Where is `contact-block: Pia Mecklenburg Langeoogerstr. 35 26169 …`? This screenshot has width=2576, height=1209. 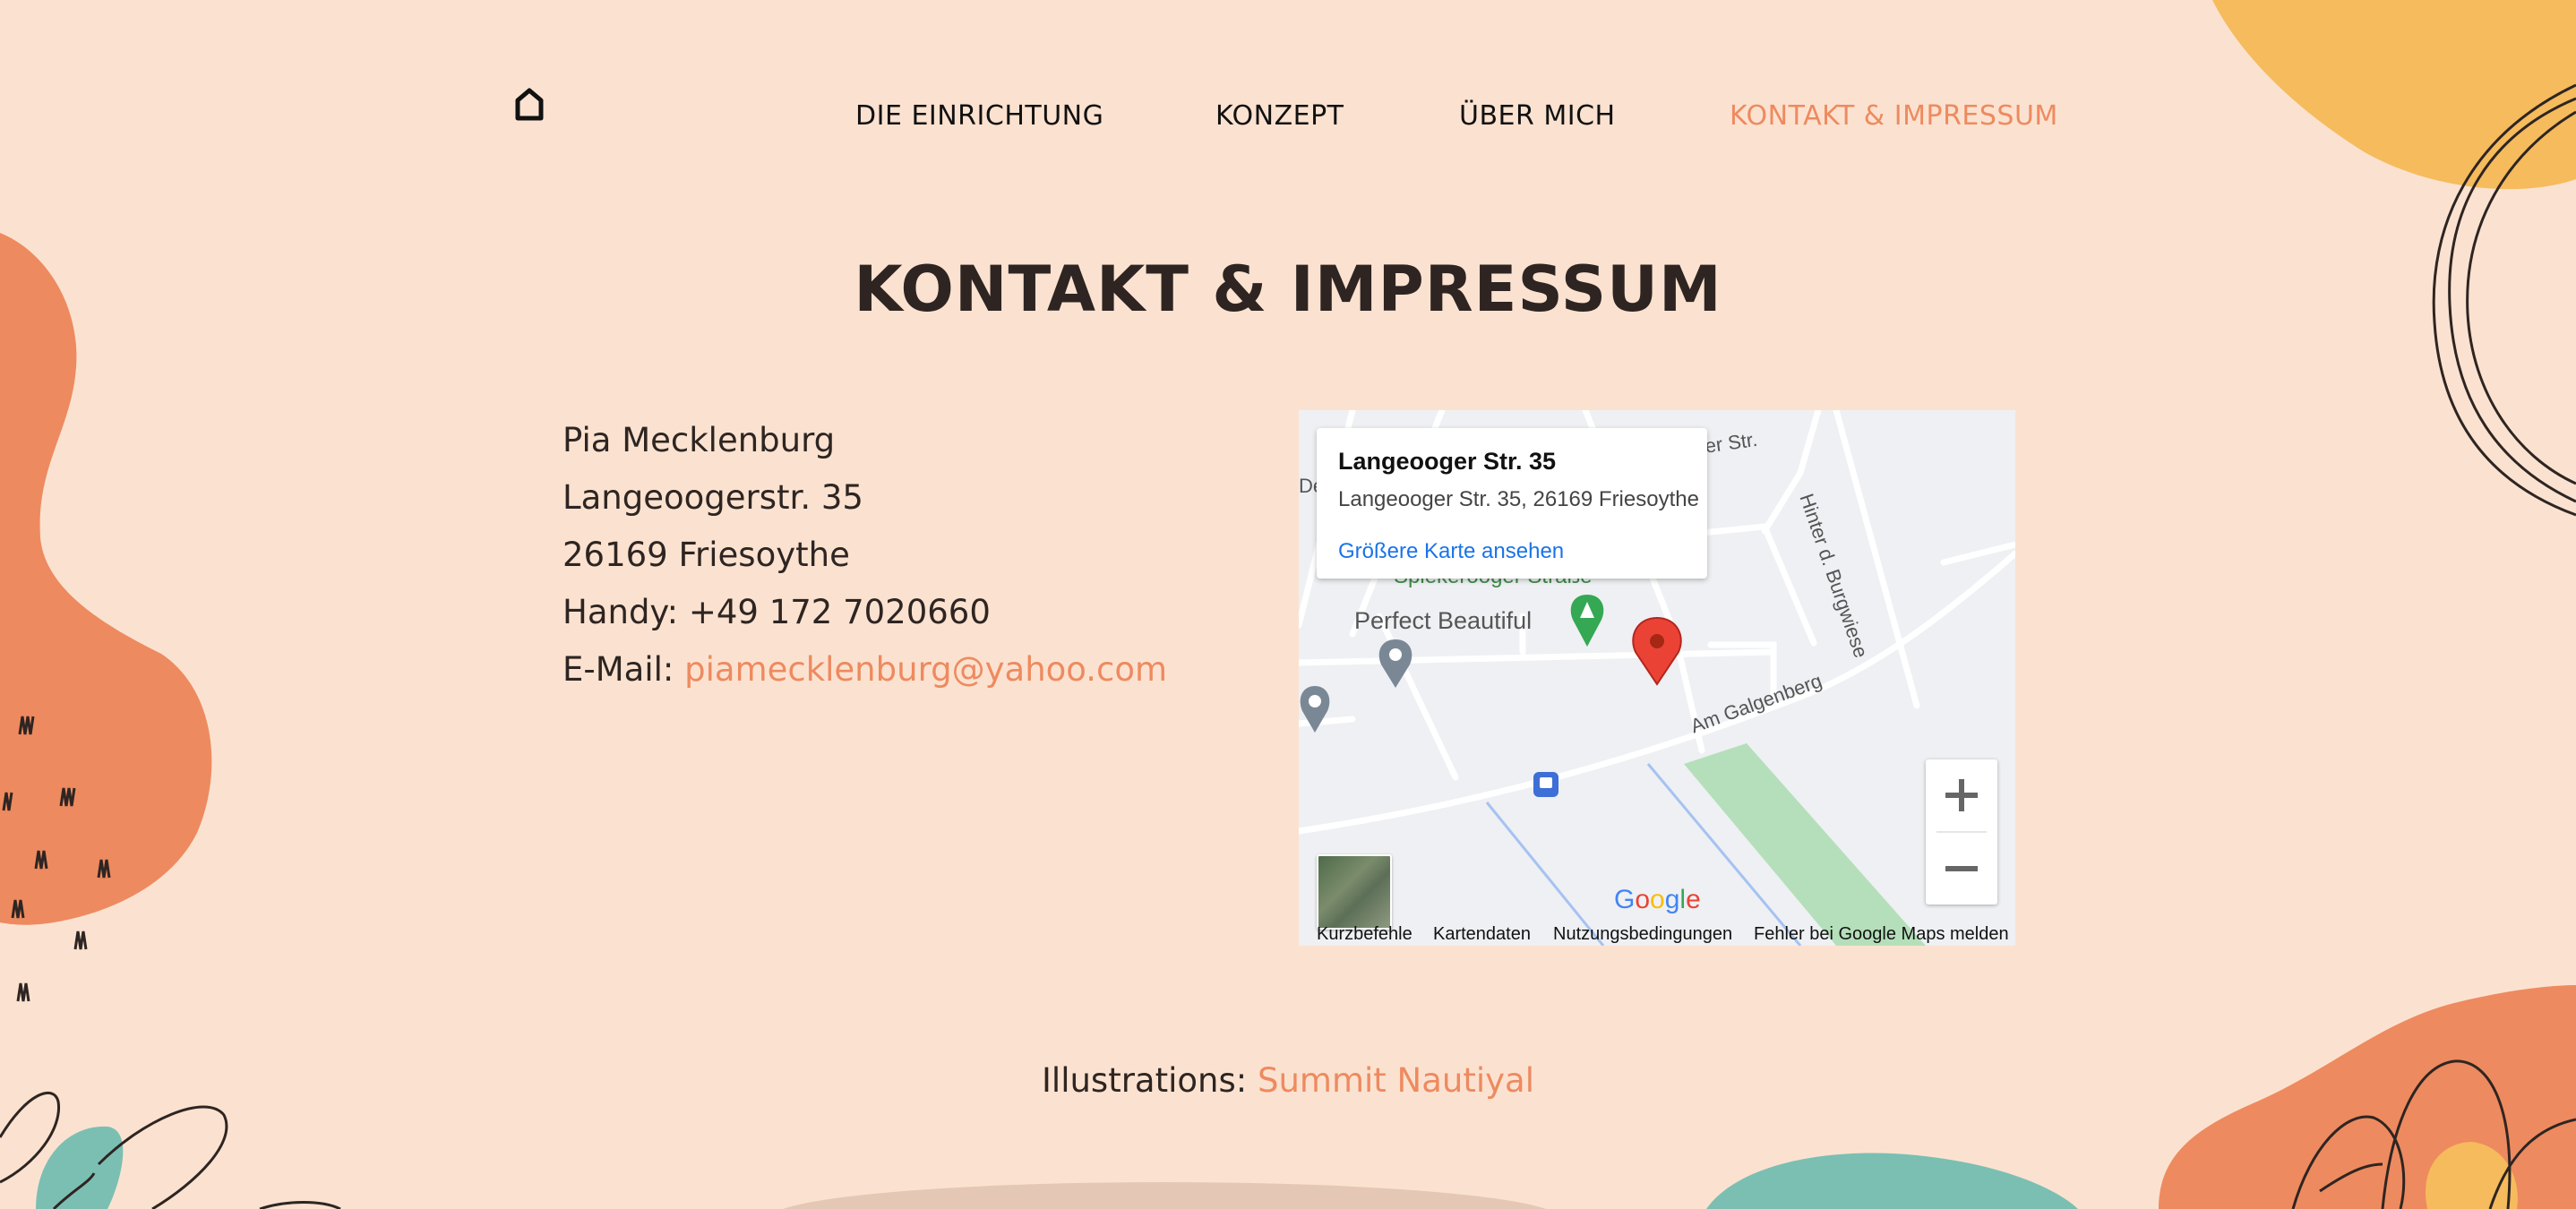 contact-block: Pia Mecklenburg Langeoogerstr. 35 26169 … is located at coordinates (864, 555).